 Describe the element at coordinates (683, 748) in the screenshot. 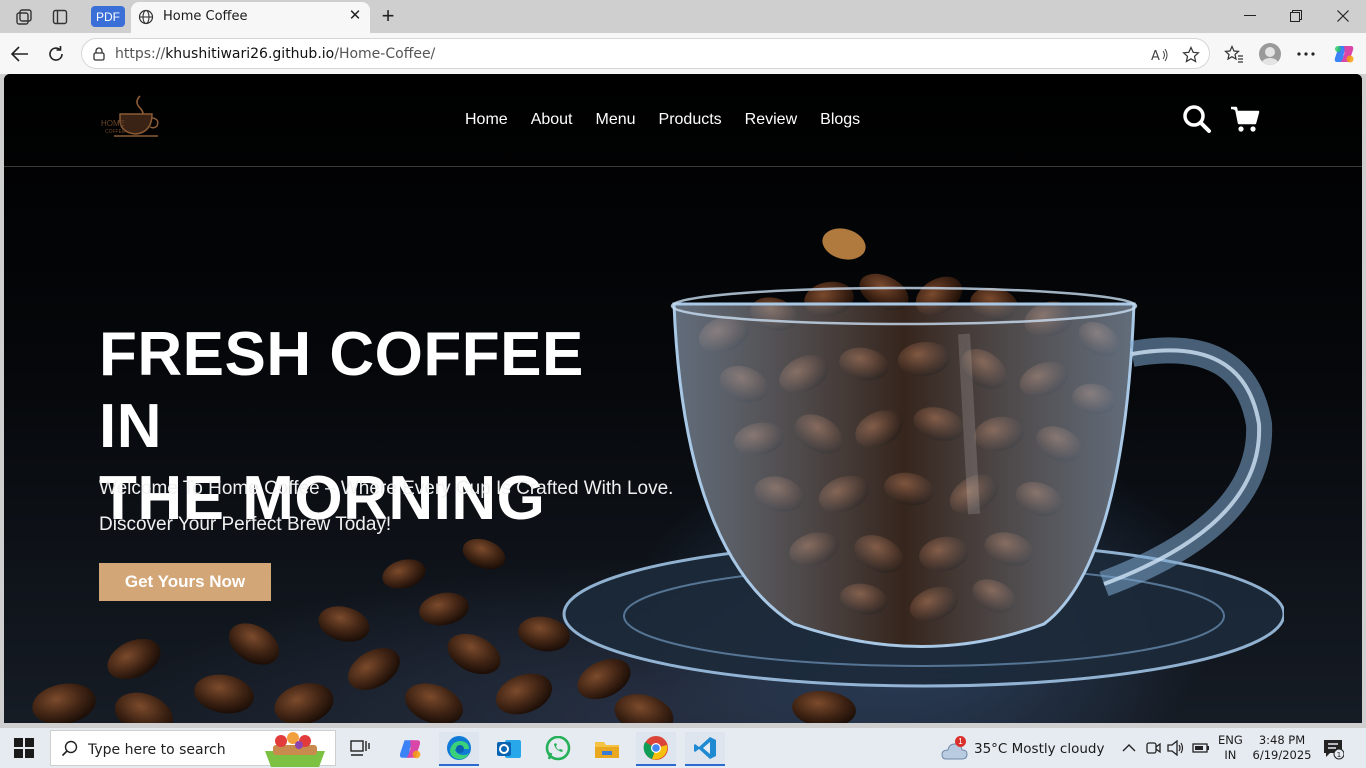

I see `windows-taskbar: Type here to search 1 35°C Mostly cloudy` at that location.